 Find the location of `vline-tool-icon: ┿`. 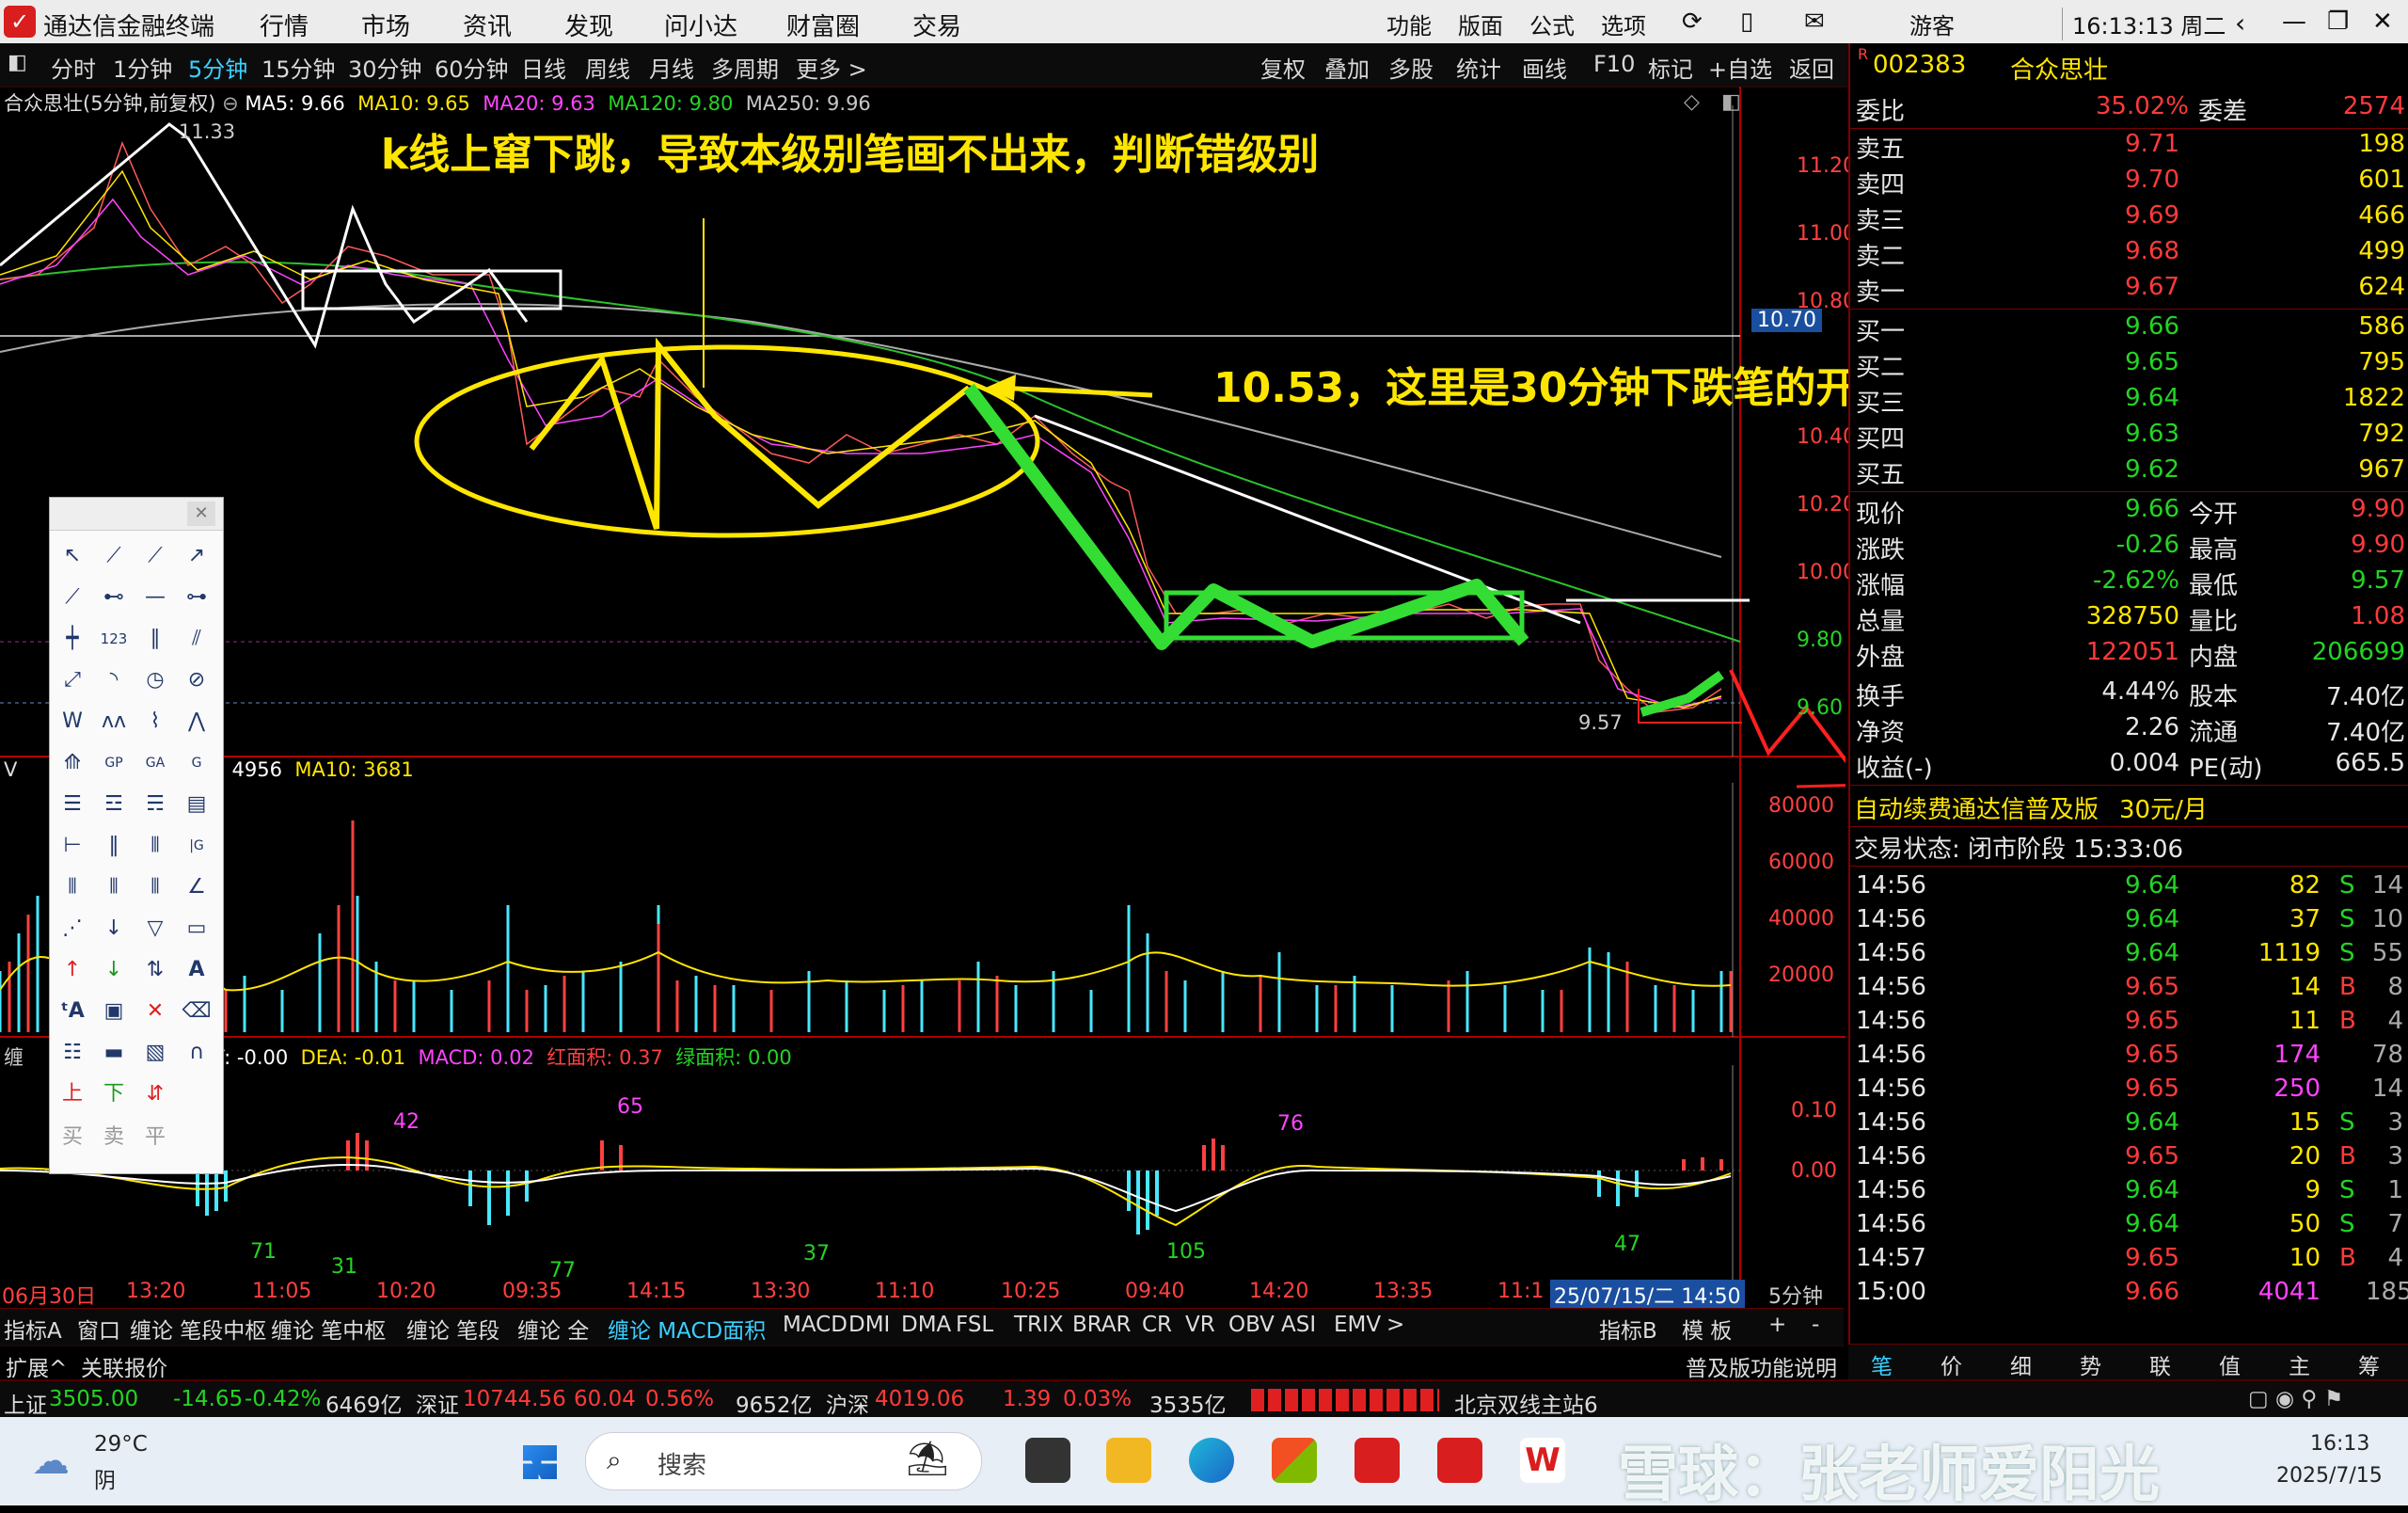

vline-tool-icon: ┿ is located at coordinates (73, 639).